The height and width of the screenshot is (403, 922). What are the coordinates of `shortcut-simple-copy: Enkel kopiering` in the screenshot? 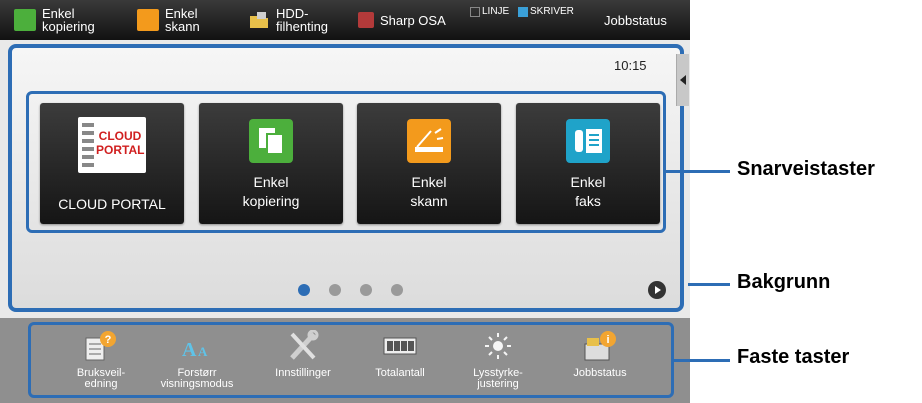 It's located at (271, 163).